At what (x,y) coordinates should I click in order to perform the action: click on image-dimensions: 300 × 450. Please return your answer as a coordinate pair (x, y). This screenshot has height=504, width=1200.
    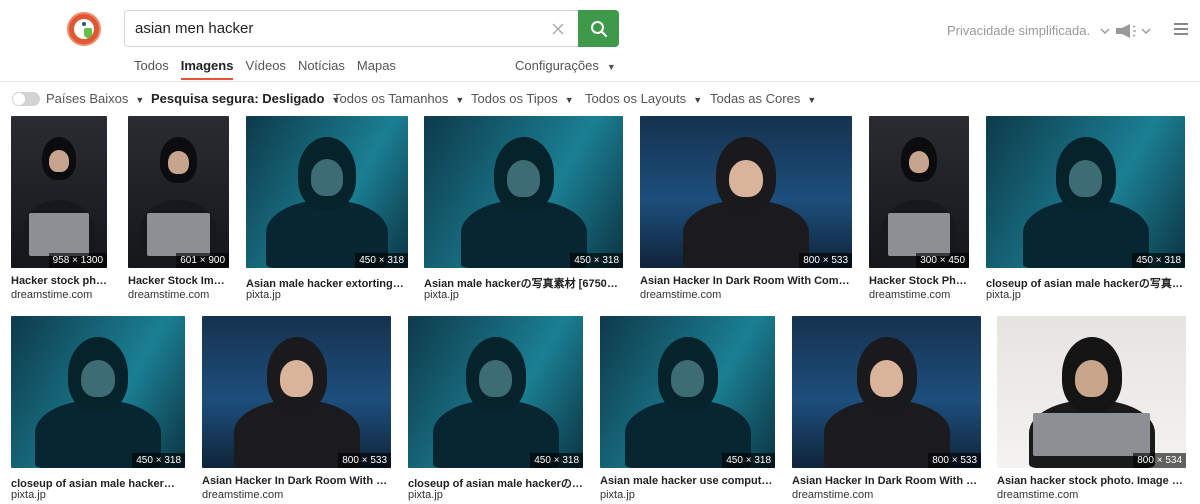
    Looking at the image, I should click on (942, 260).